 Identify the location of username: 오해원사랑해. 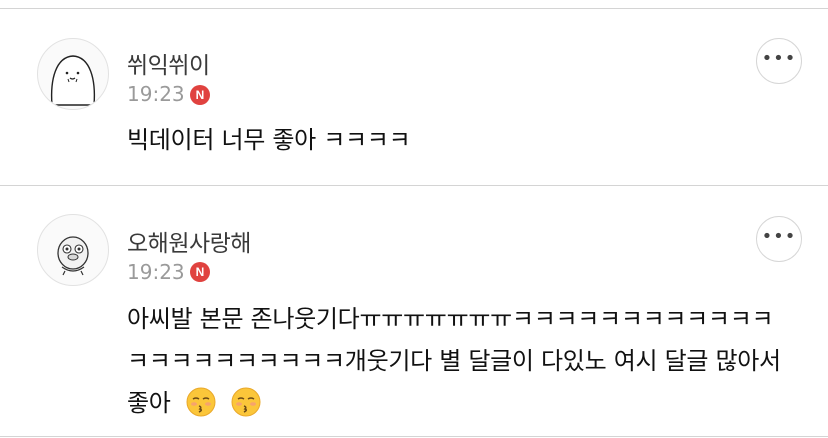
(189, 241).